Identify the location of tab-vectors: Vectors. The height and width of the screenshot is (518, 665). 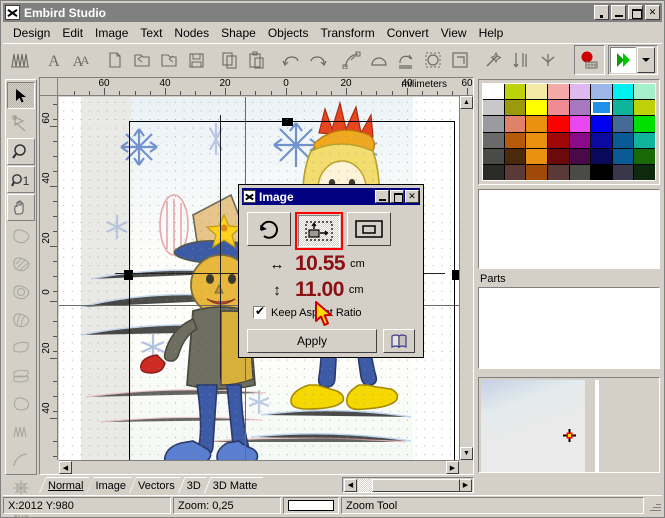
(155, 485).